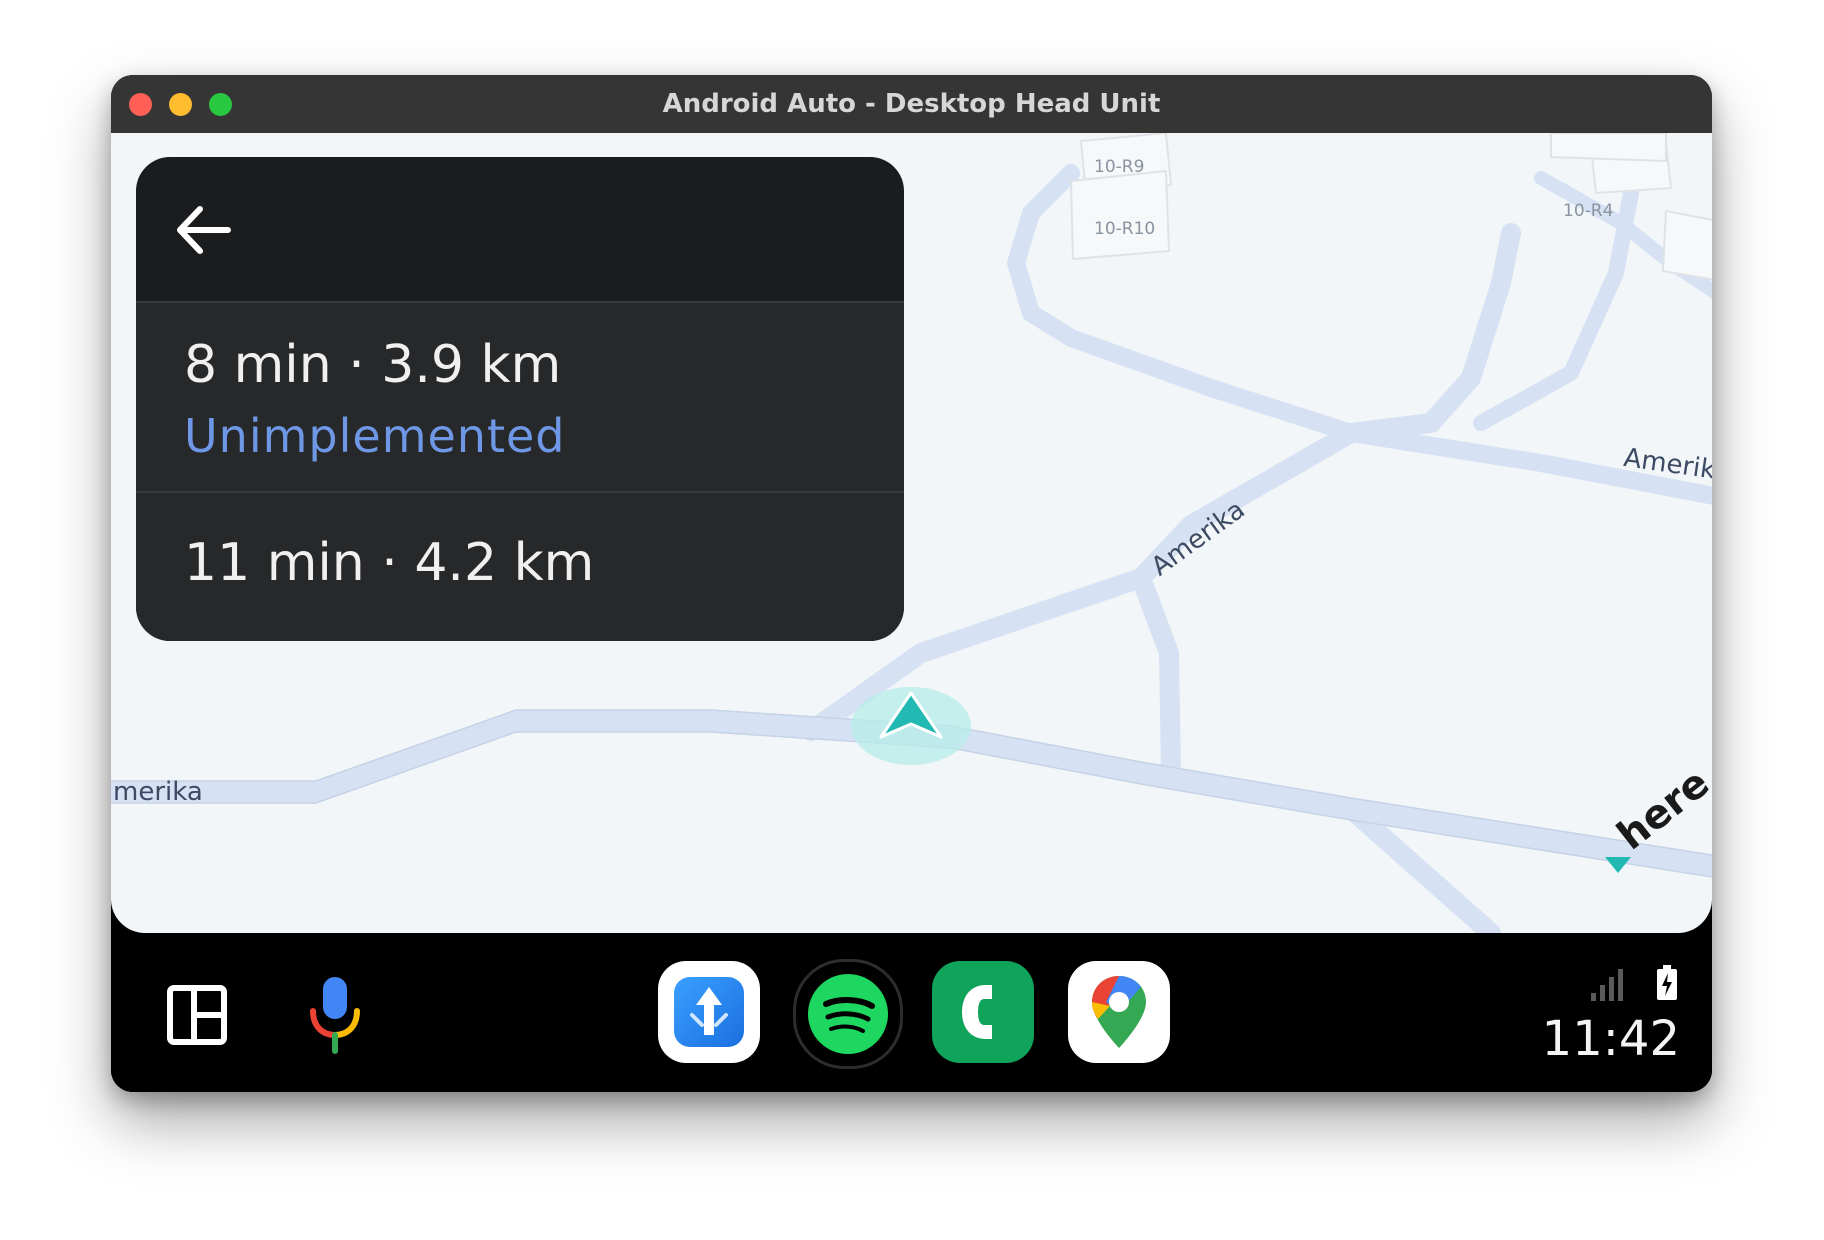  I want to click on window-title: Android Auto - Desktop Head Unit, so click(911, 104).